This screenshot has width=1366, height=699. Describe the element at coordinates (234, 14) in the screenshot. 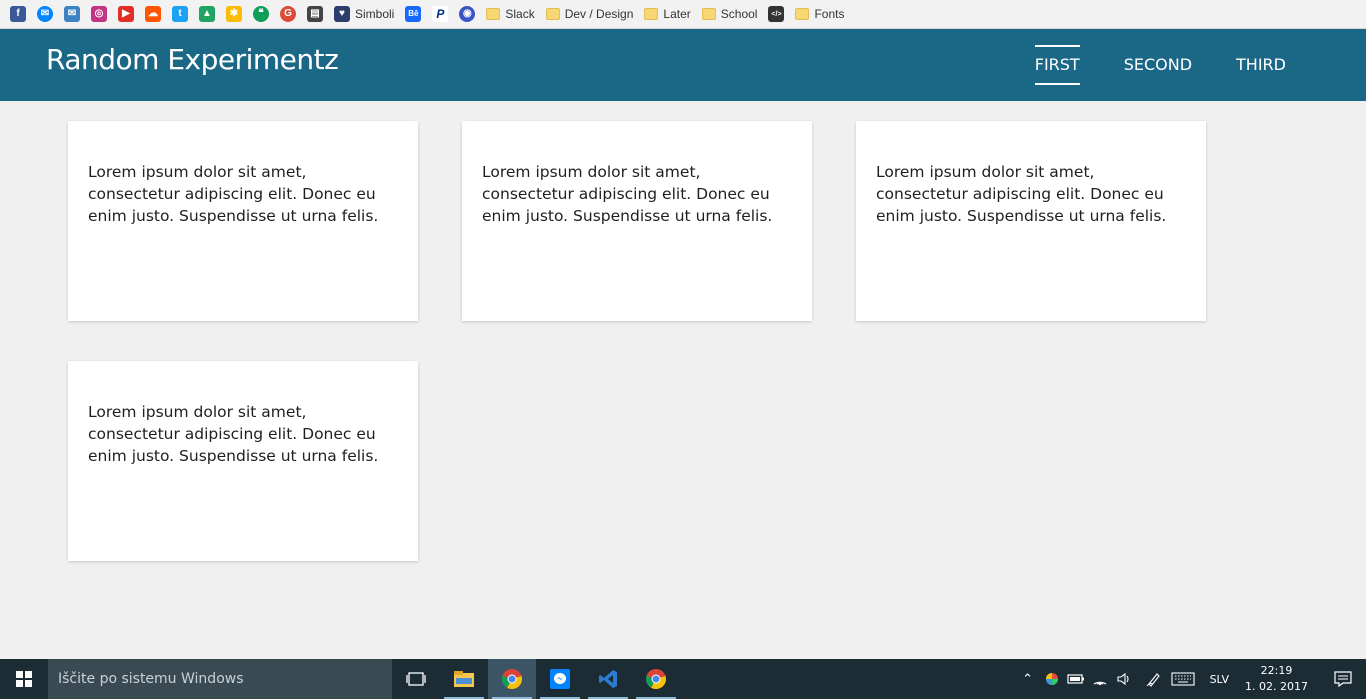

I see `google-photos-icon: ✱` at that location.